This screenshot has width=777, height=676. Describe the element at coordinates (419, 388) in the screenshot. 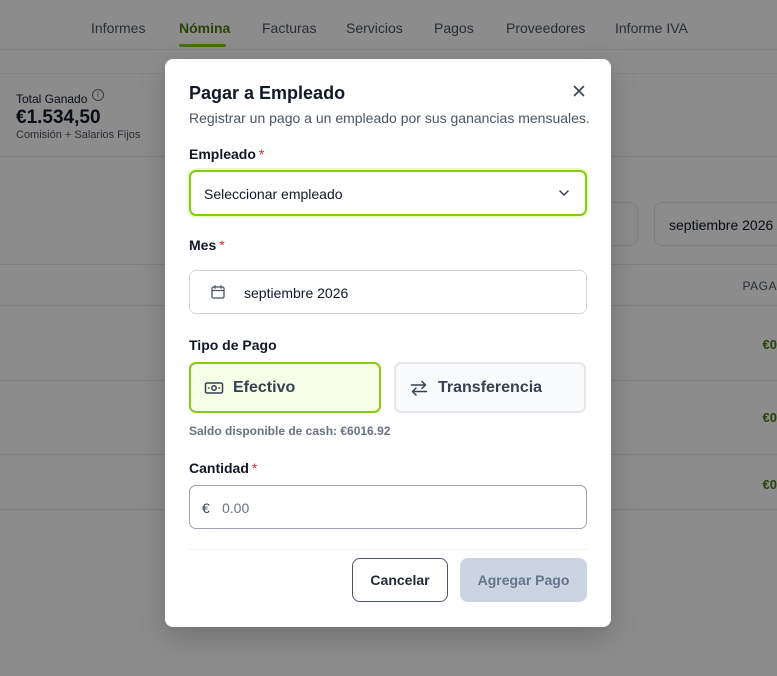

I see `transfer-arrows-icon` at that location.